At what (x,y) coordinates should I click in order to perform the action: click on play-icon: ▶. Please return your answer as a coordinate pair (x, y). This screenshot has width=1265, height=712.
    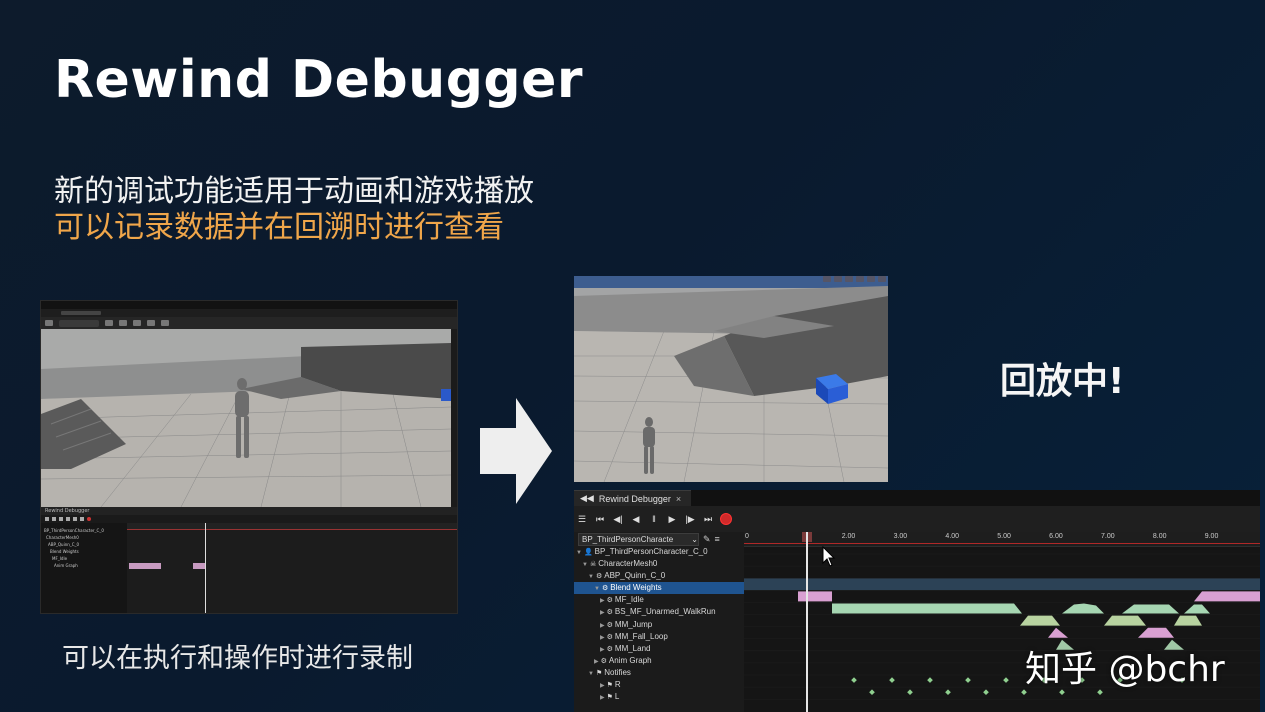
    Looking at the image, I should click on (672, 519).